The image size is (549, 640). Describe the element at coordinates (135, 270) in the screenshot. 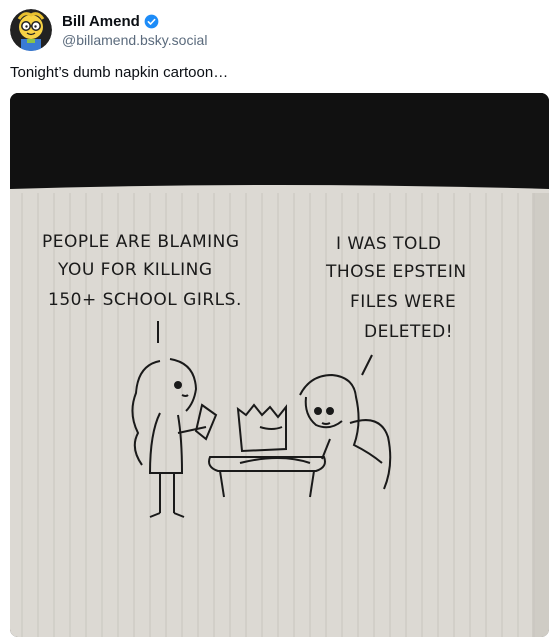

I see `left-speech-line-2: YOU FOR KILLING` at that location.